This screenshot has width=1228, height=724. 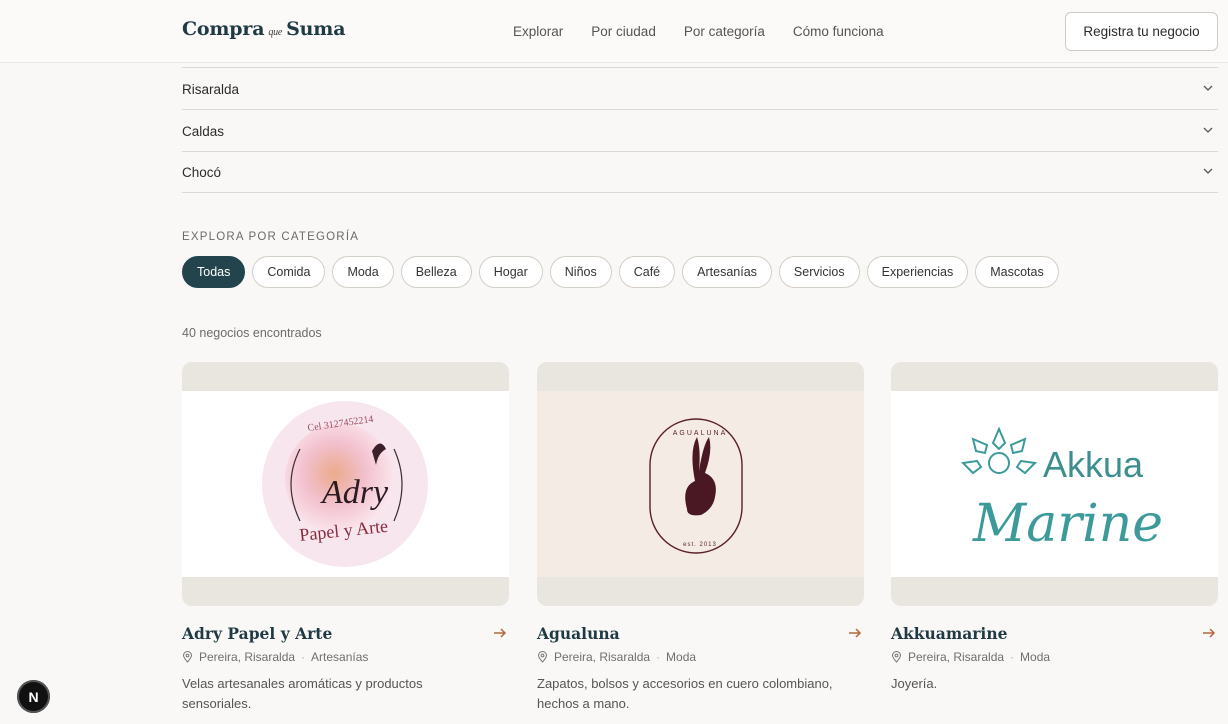 I want to click on business-thumbnail: Cel 3127452214 Adry Papel y Arte, so click(x=345, y=484).